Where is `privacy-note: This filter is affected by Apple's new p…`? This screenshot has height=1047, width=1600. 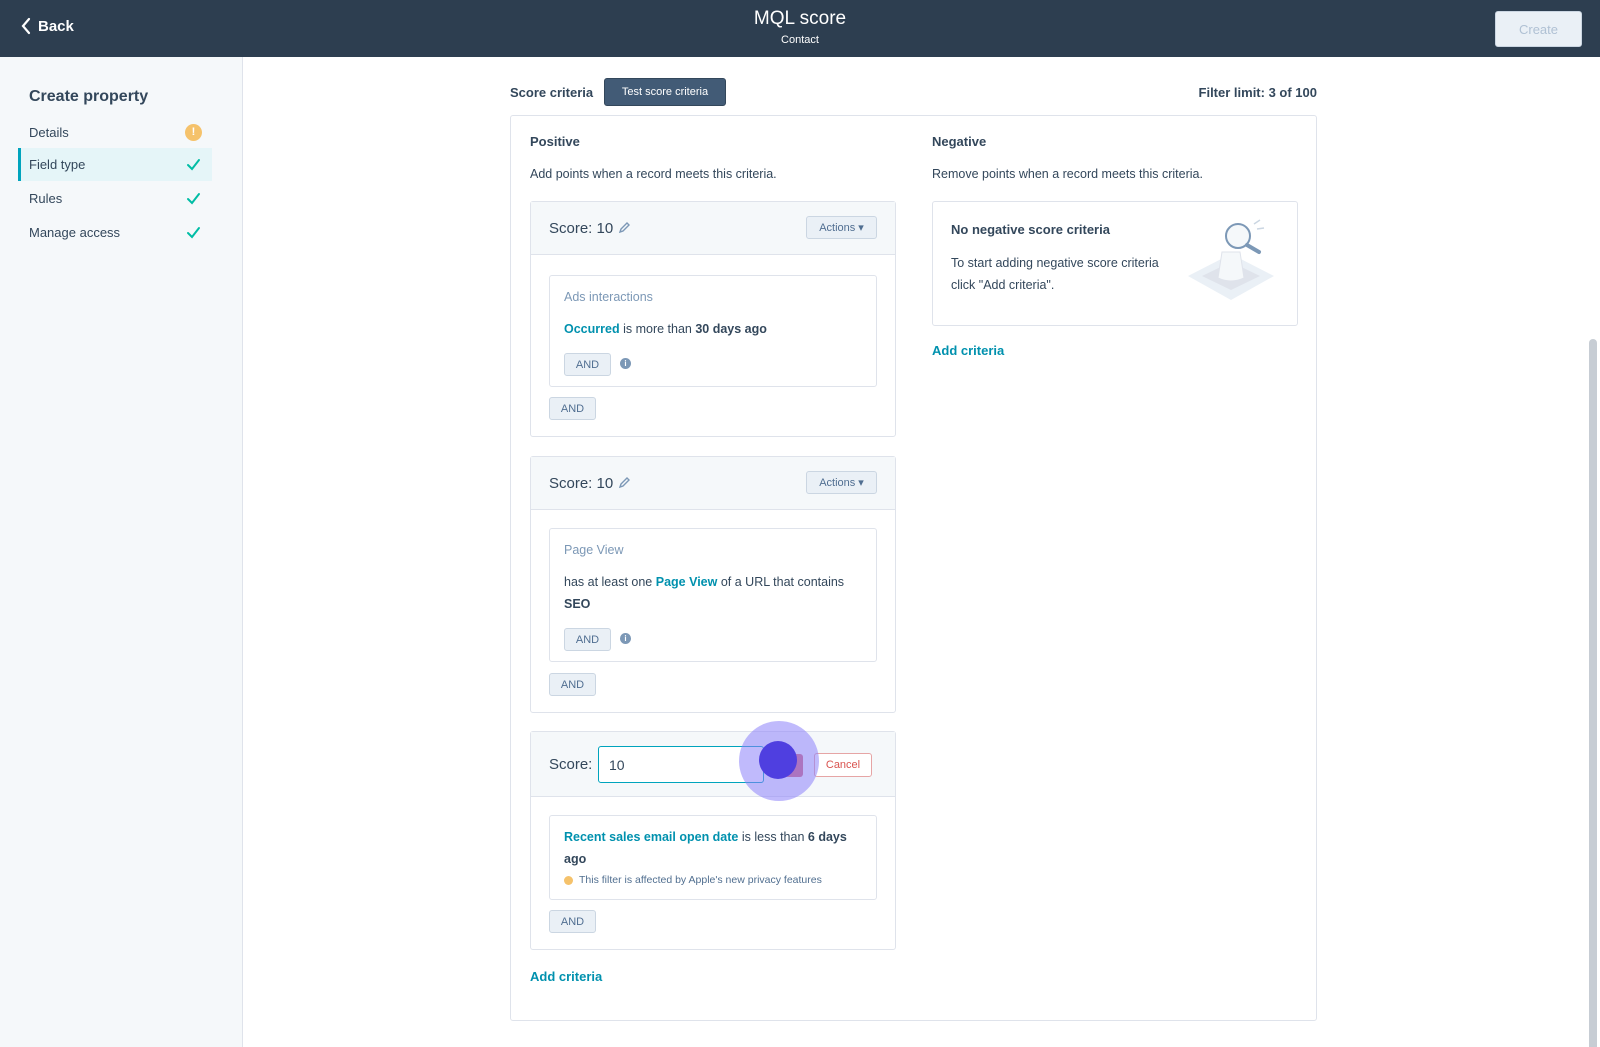
privacy-note: This filter is affected by Apple's new p… is located at coordinates (693, 880).